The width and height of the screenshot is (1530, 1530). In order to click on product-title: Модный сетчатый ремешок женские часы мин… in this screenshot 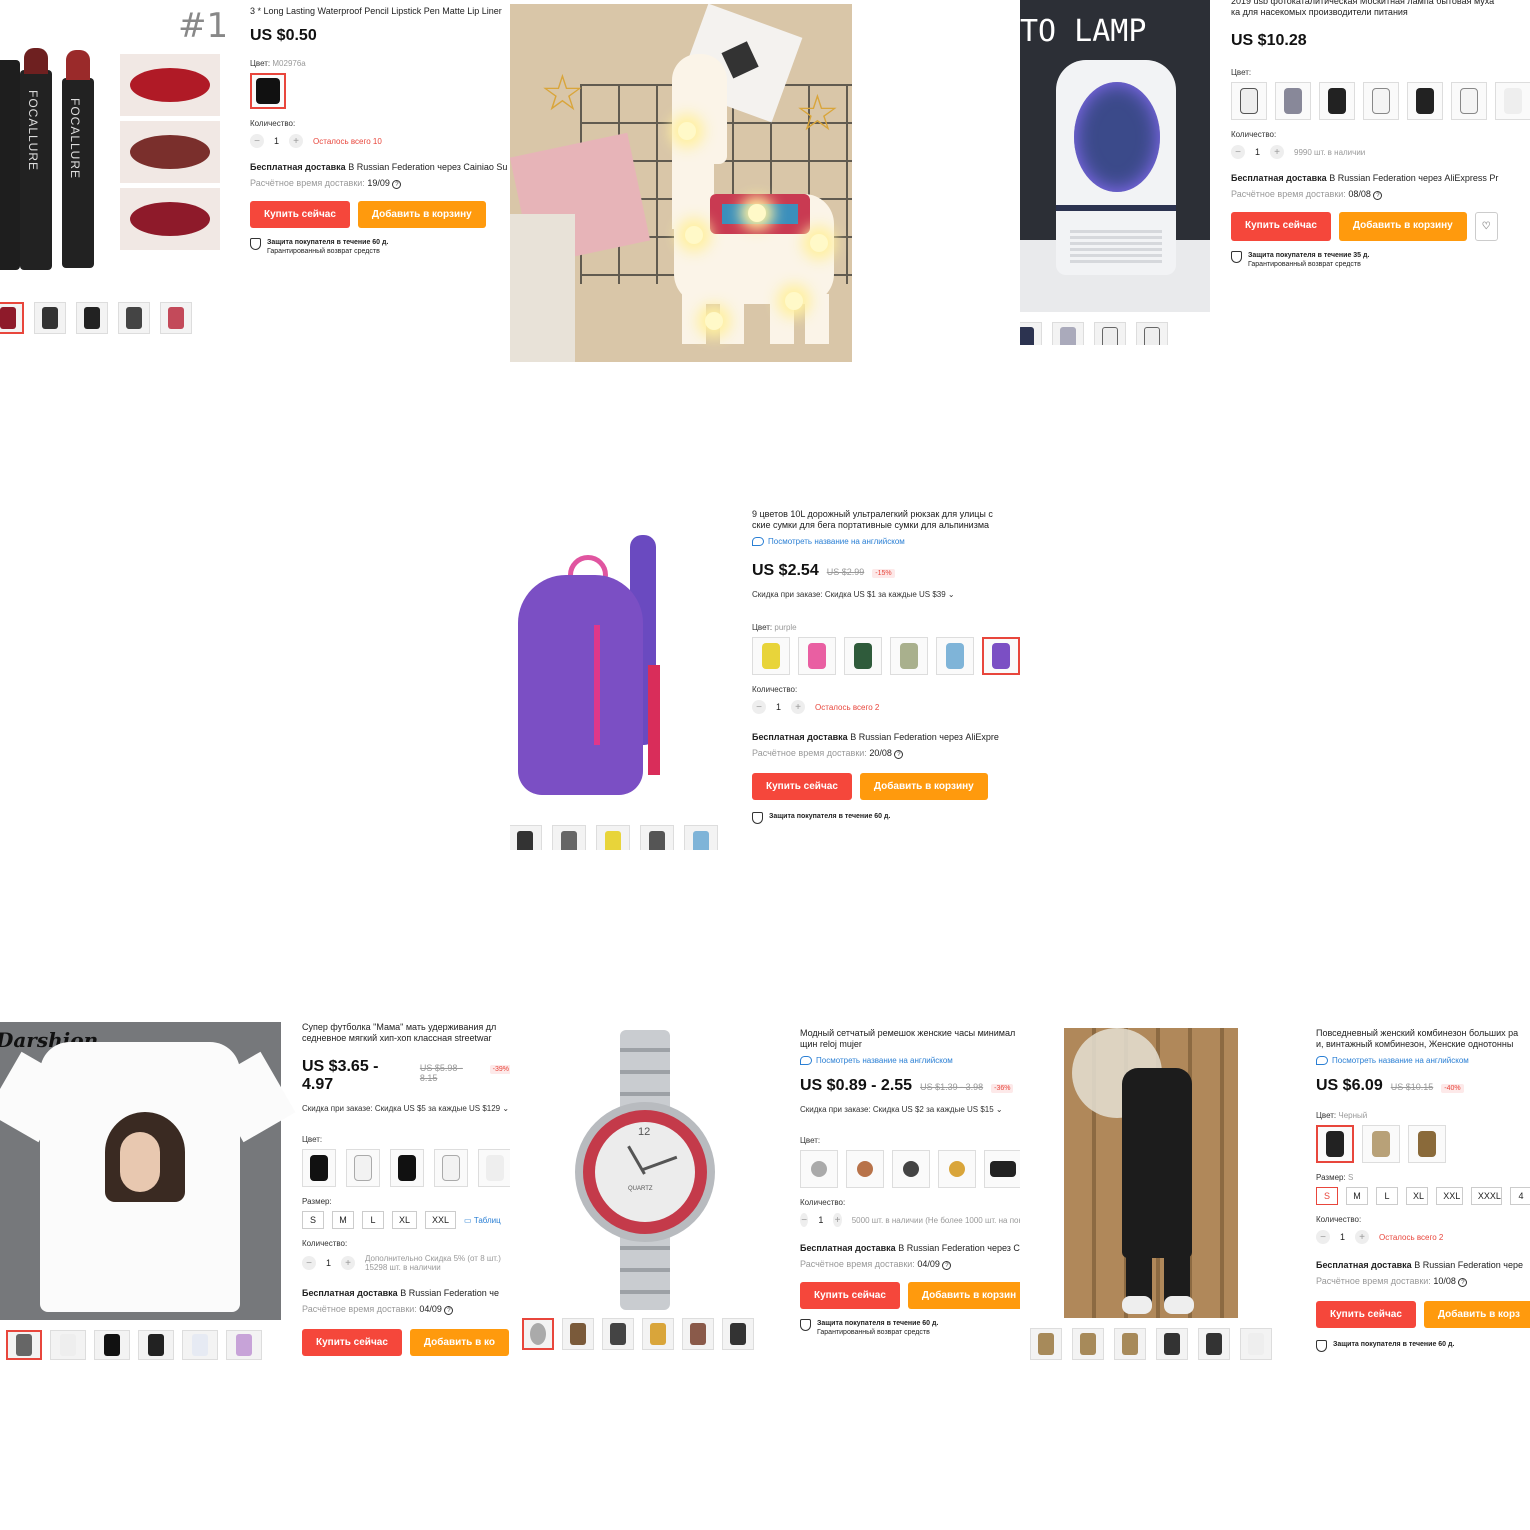, I will do `click(910, 1039)`.